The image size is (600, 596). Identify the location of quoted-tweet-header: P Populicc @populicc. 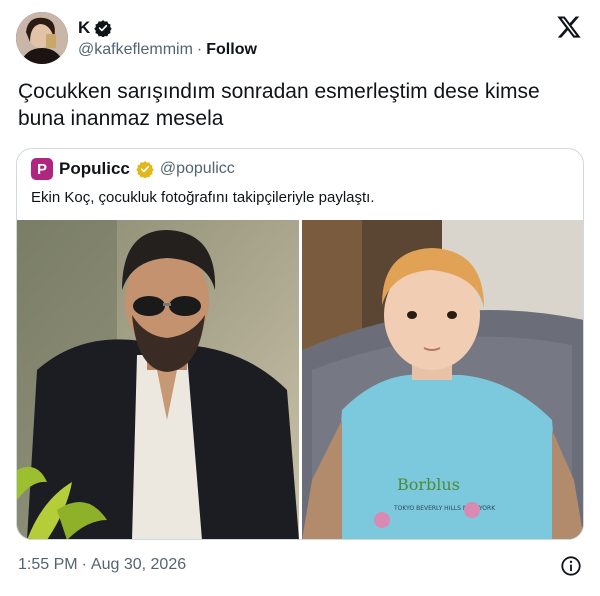
(133, 169).